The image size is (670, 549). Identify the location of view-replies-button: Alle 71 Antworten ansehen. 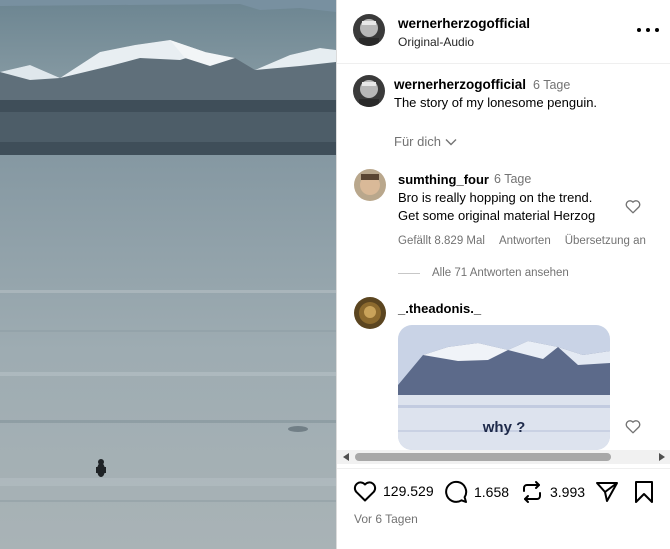
(483, 273).